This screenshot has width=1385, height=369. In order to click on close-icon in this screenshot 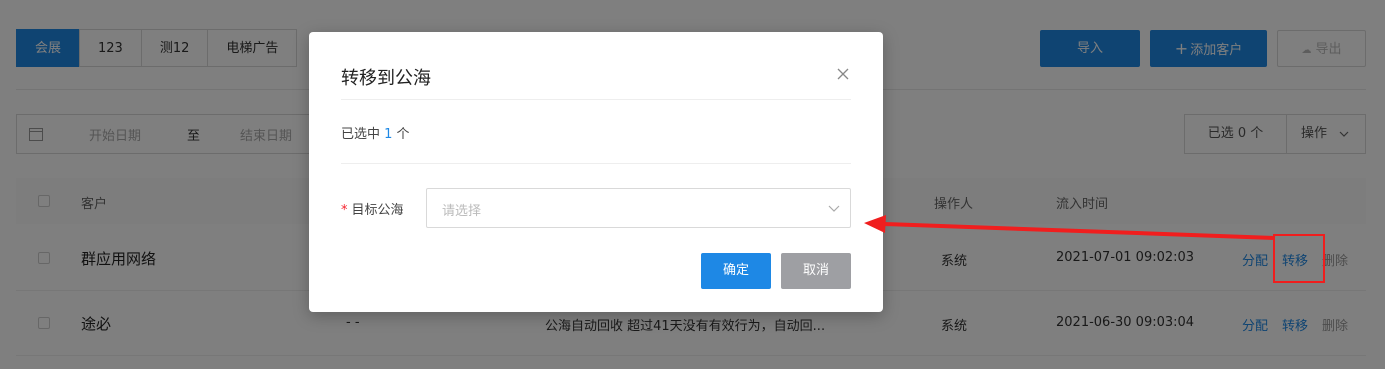, I will do `click(843, 74)`.